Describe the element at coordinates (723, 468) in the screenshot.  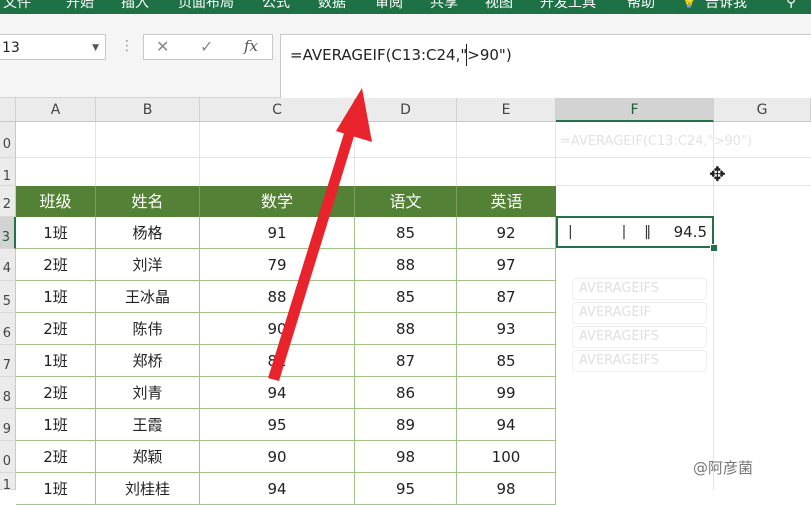
I see `watermark: @阿彦菌` at that location.